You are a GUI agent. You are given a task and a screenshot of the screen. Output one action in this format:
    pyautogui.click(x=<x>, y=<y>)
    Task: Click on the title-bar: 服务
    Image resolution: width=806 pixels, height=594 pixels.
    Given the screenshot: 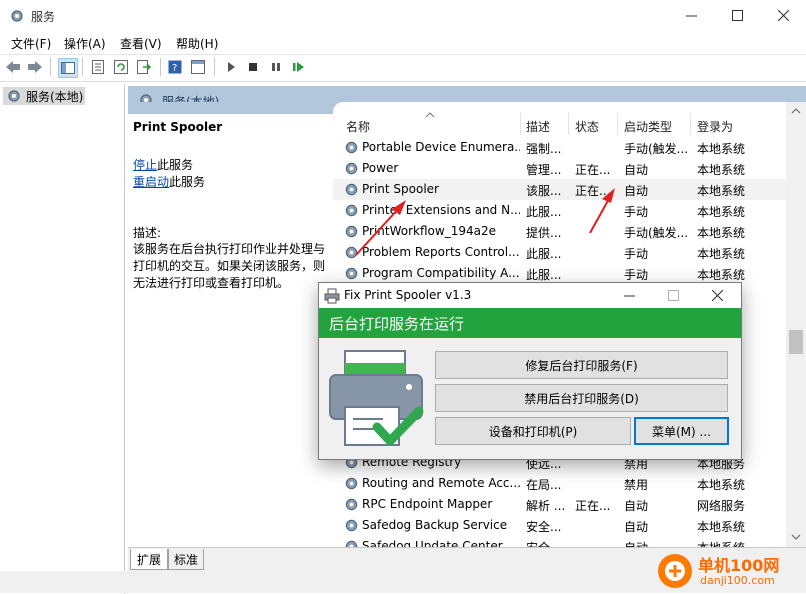 What is the action you would take?
    pyautogui.click(x=403, y=15)
    